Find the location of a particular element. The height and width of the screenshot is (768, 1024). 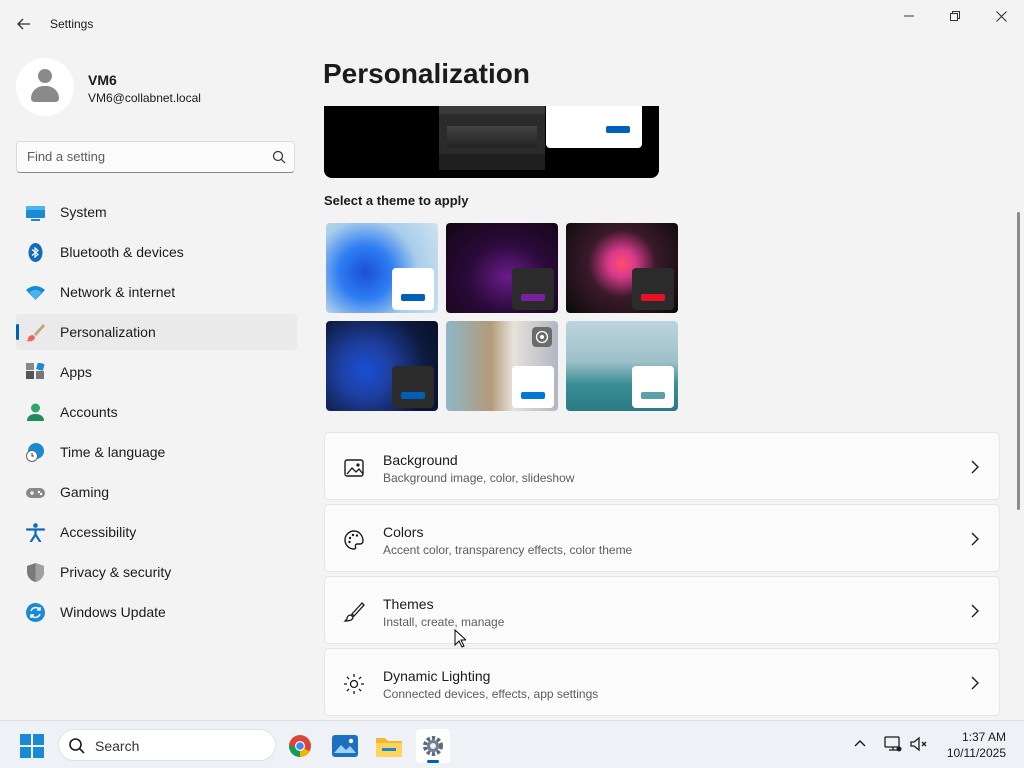

profile-name: VM6 is located at coordinates (102, 80).